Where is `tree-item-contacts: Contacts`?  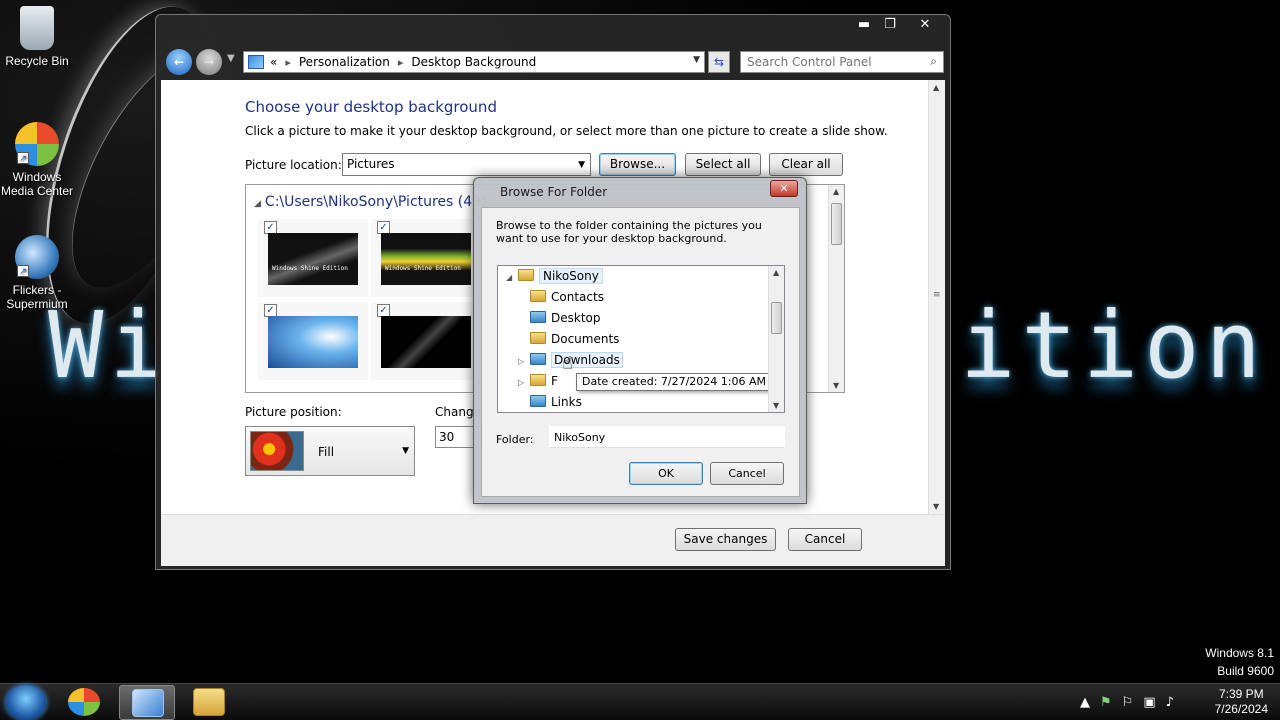 tree-item-contacts: Contacts is located at coordinates (561, 297).